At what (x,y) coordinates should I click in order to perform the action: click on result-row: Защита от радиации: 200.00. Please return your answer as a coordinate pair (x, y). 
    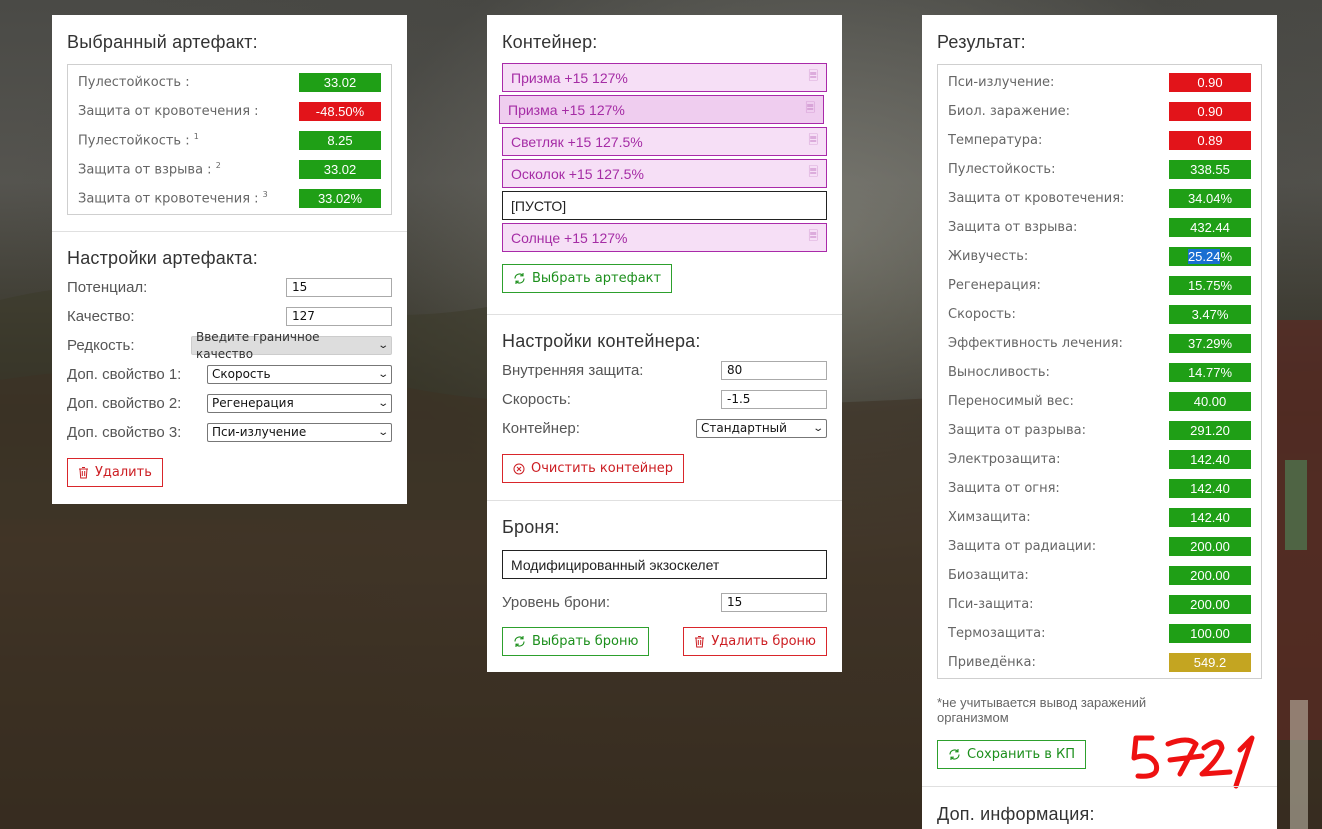
    Looking at the image, I should click on (1099, 546).